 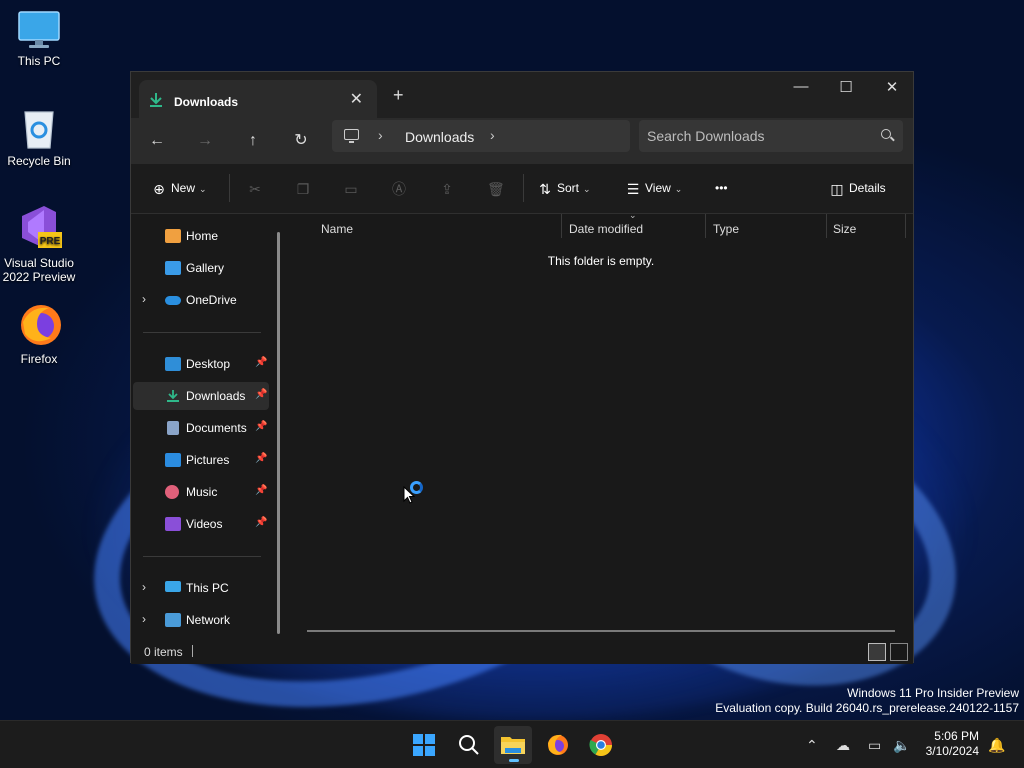 I want to click on taskbar-file-explorer, so click(x=513, y=745).